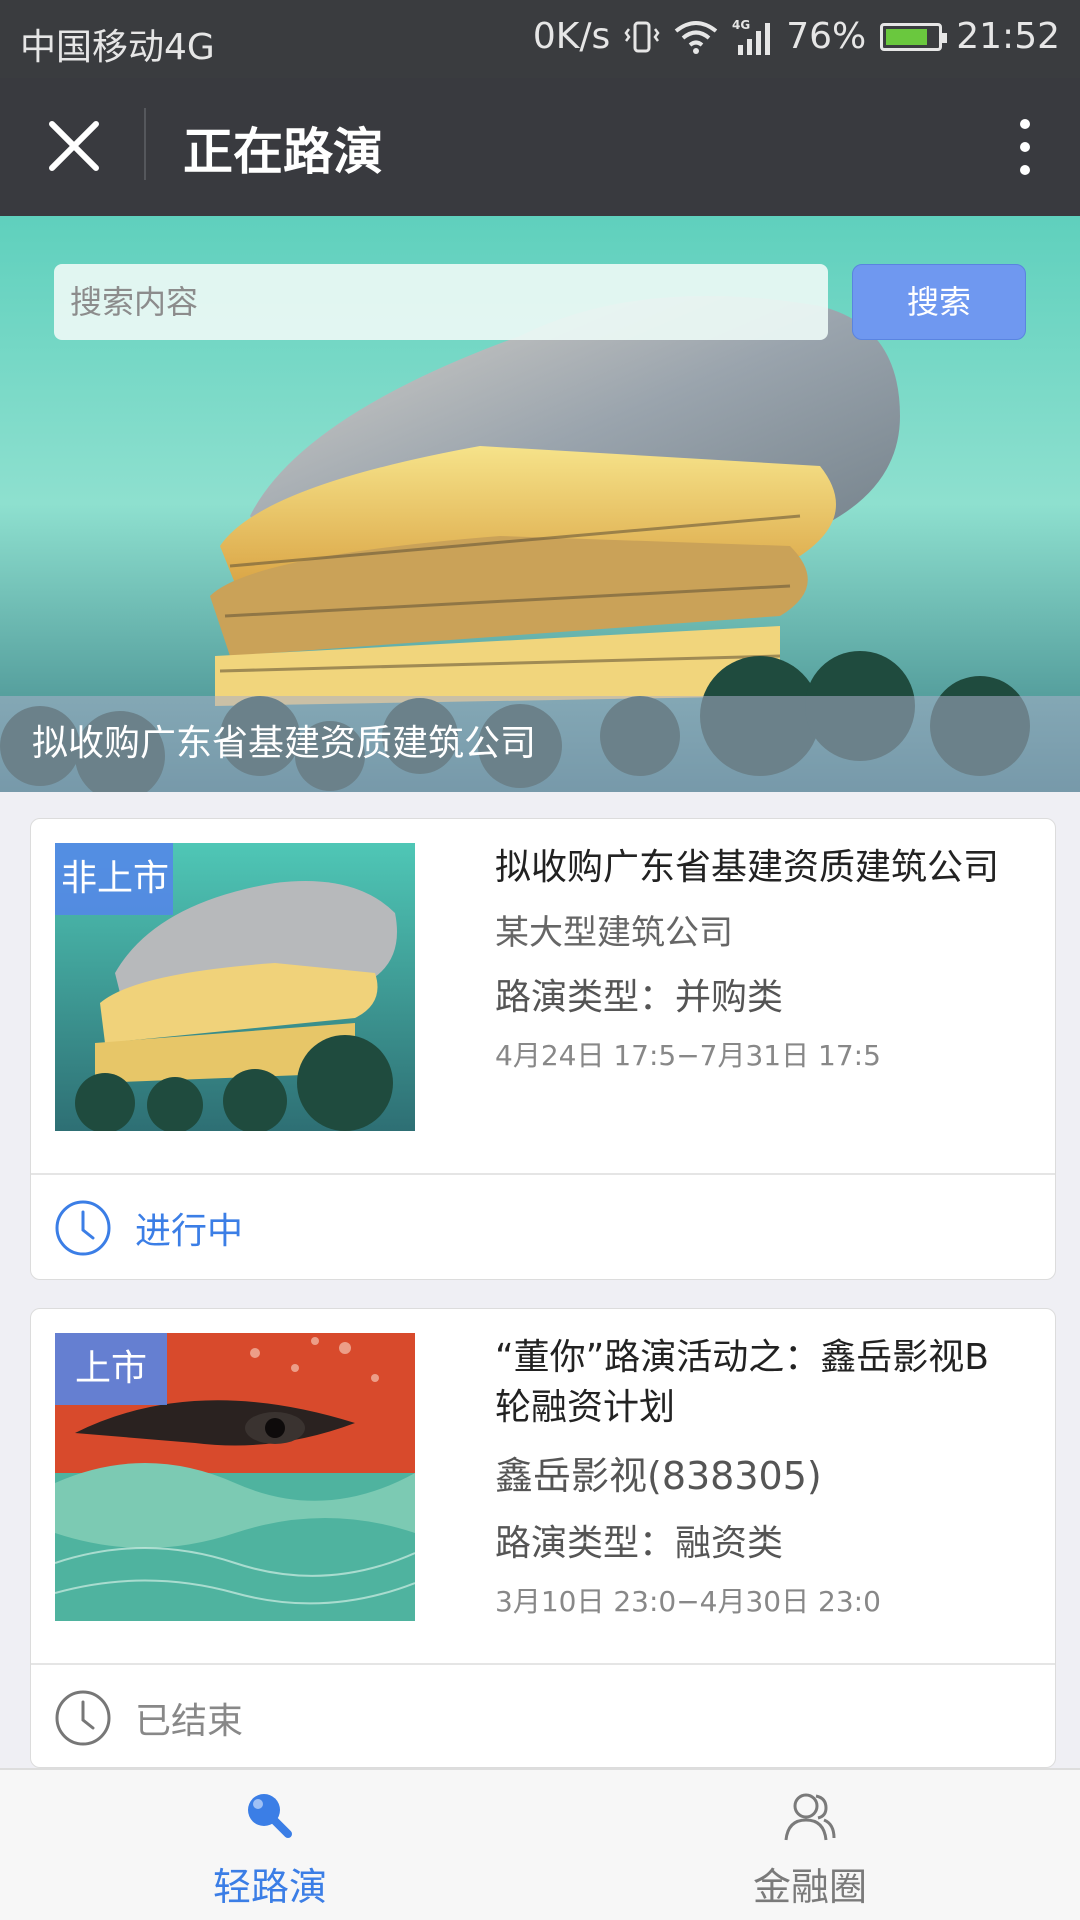 The width and height of the screenshot is (1080, 1920). Describe the element at coordinates (696, 37) in the screenshot. I see `wifi-icon` at that location.